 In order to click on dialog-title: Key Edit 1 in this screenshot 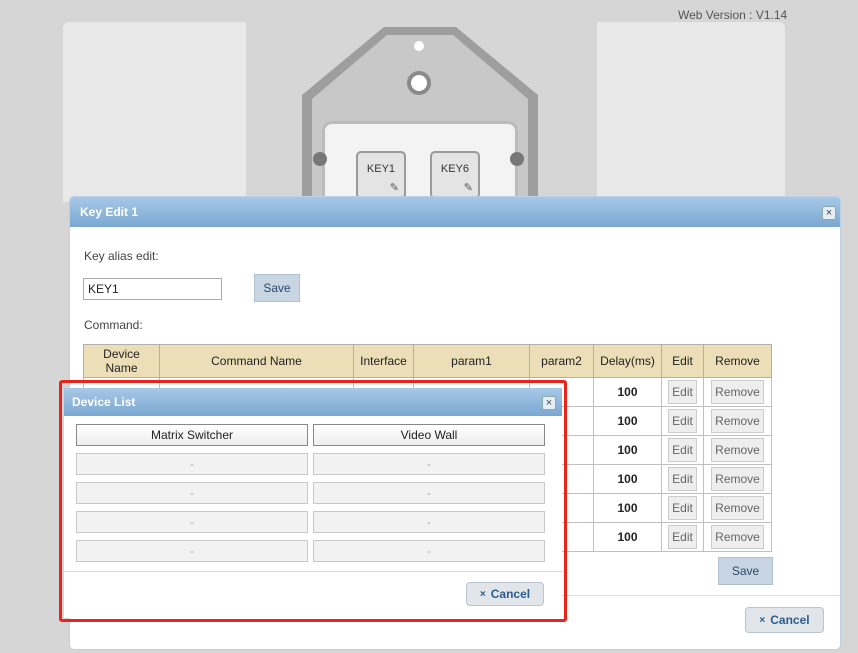, I will do `click(109, 212)`.